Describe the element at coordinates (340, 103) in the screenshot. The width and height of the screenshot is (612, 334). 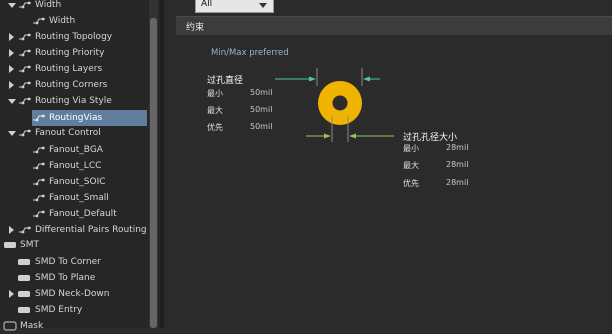
I see `via-hole` at that location.